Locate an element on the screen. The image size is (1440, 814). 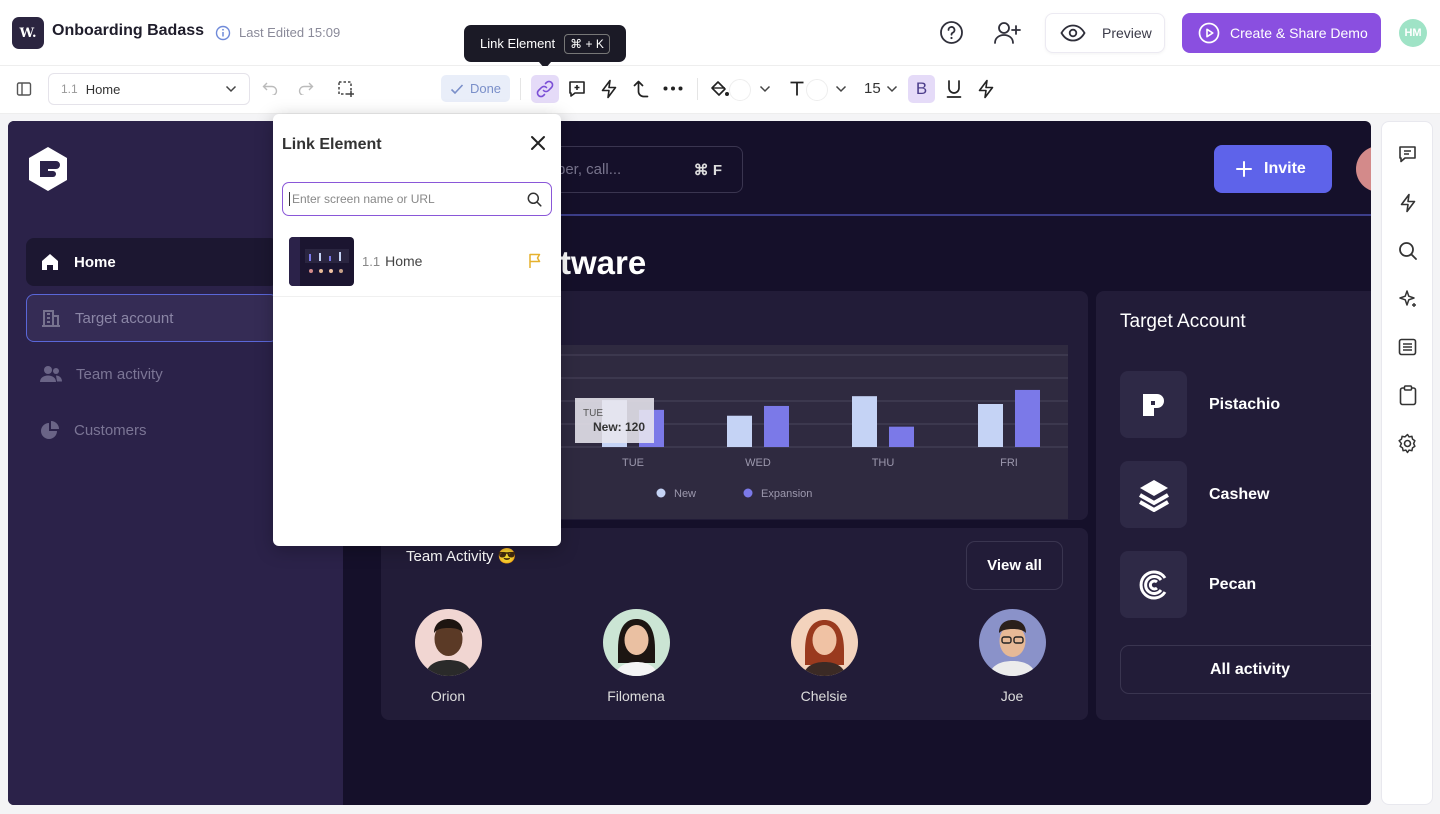
preview-button: Preview is located at coordinates (1105, 33).